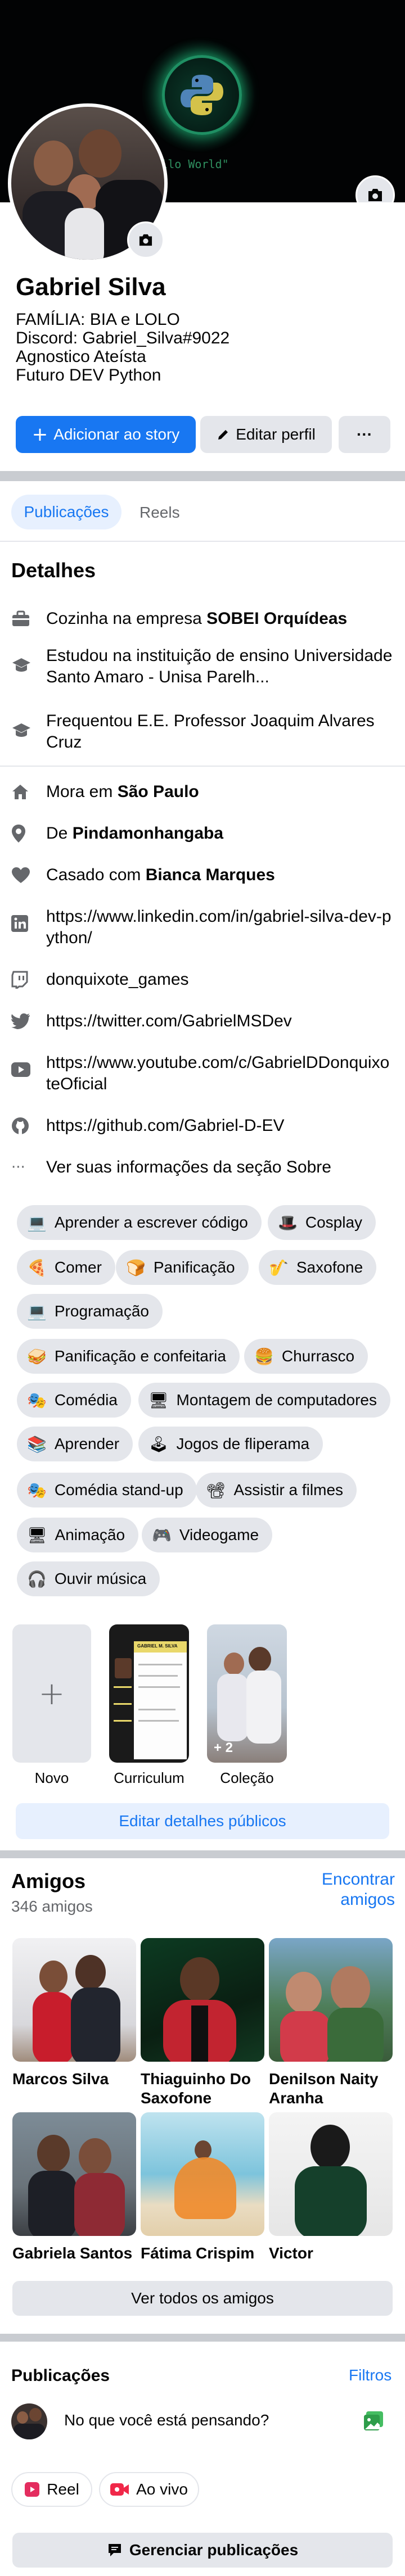  Describe the element at coordinates (90, 1535) in the screenshot. I see `hobby-label: Animação` at that location.